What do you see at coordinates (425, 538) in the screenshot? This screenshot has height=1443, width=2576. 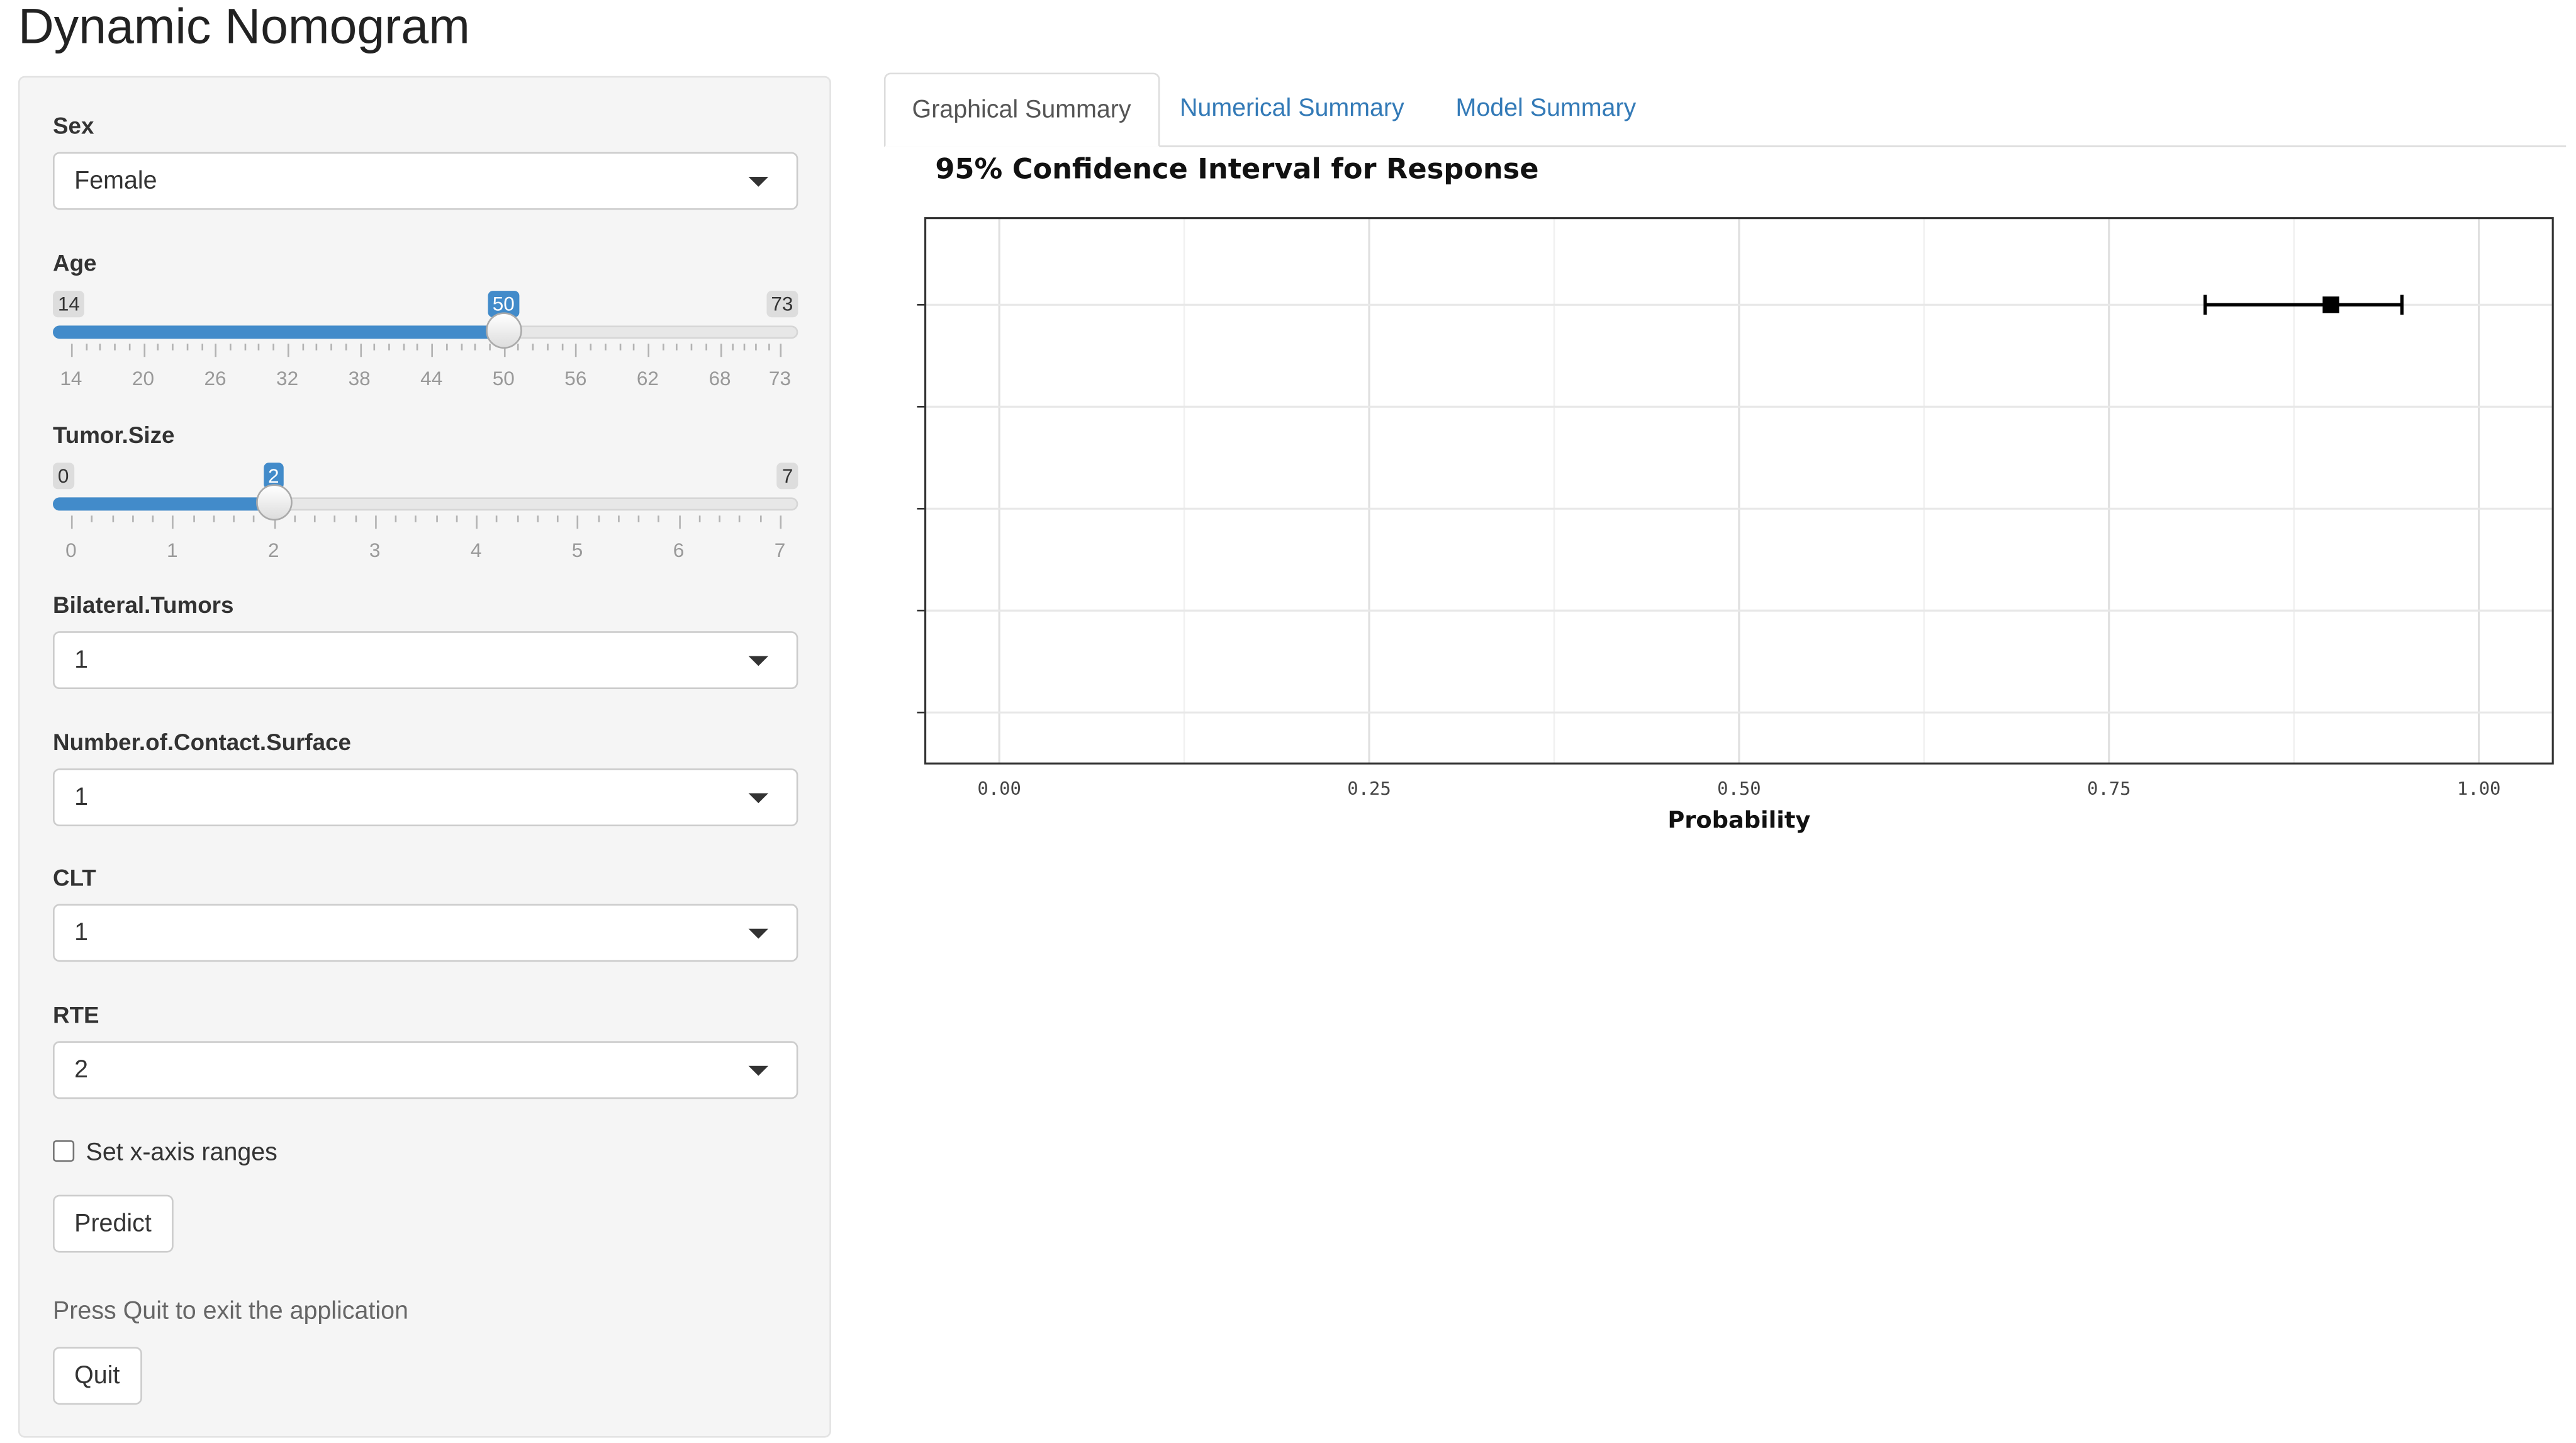 I see `tumor-size-slider-ticks: 0 1 2 3 4 5 6 7` at bounding box center [425, 538].